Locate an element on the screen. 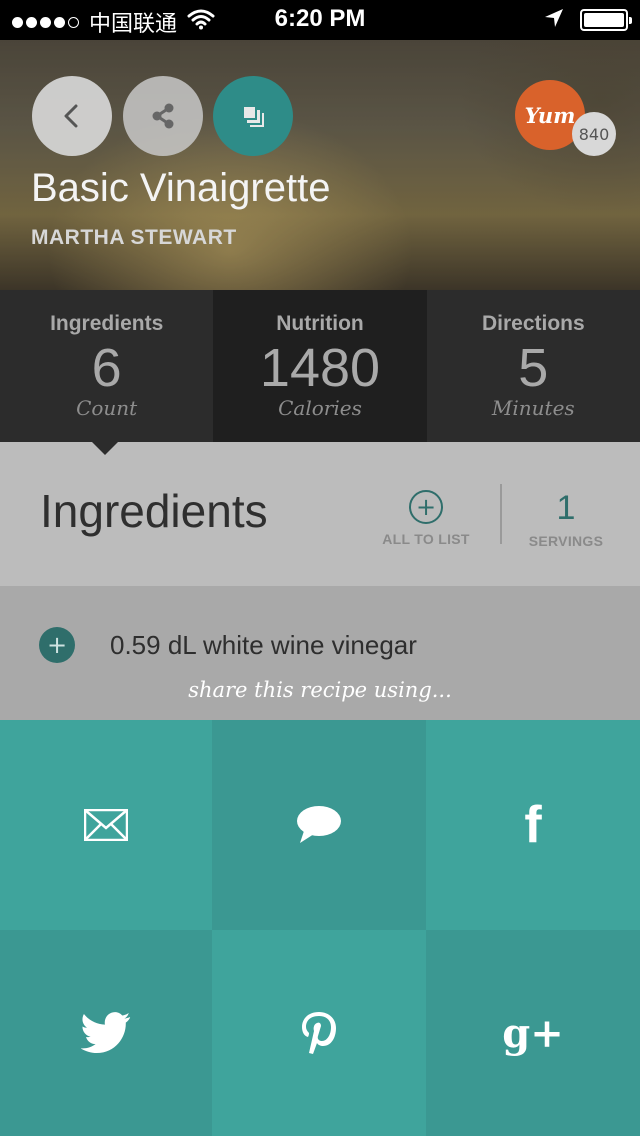  stat-value: 1480 is located at coordinates (320, 368).